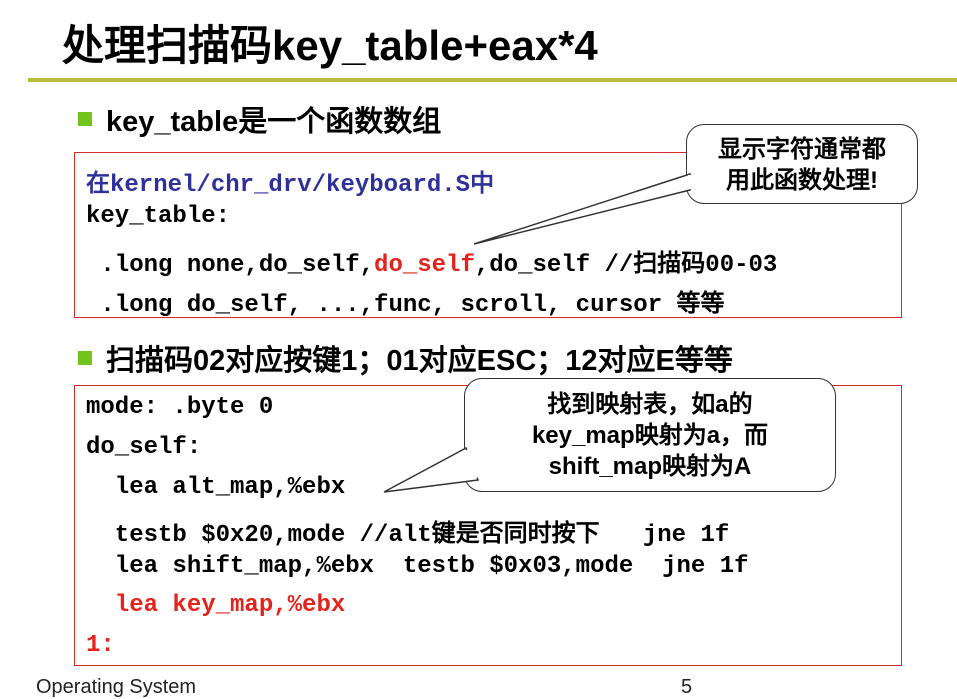  I want to click on page-number: 5, so click(687, 687).